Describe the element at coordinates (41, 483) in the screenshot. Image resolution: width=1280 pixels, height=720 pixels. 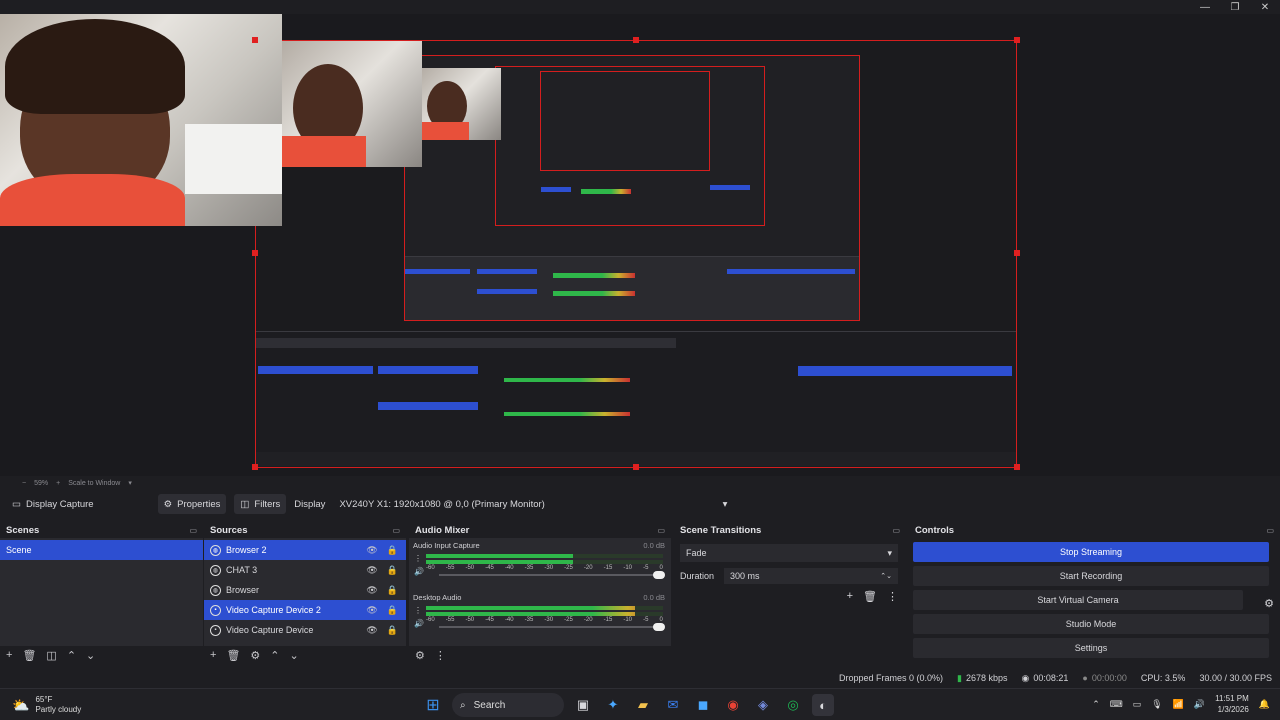
I see `zoom-level: 59%` at that location.